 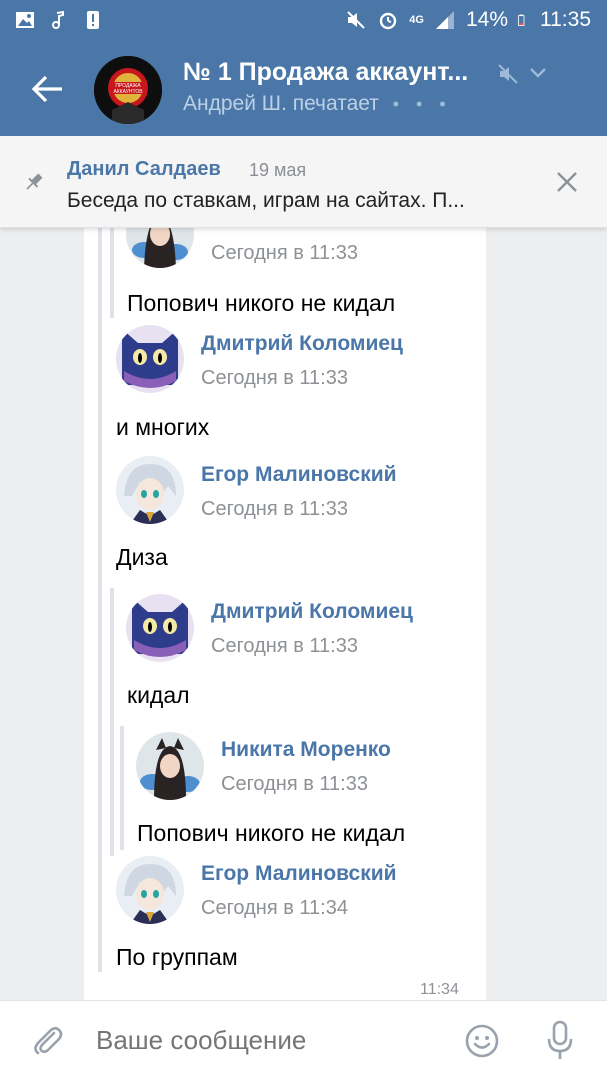 I want to click on mute-sound-icon, so click(x=356, y=20).